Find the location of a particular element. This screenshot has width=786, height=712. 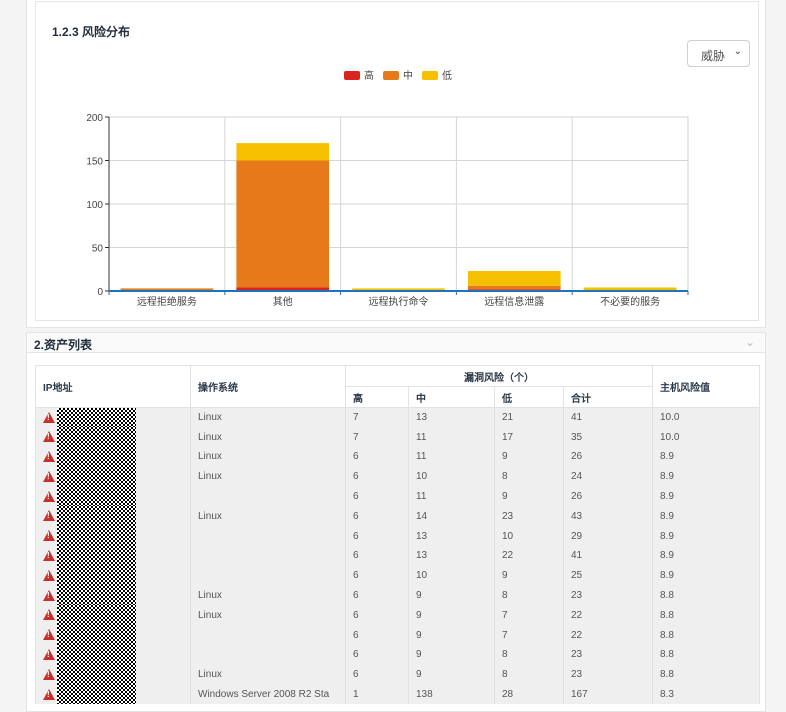

cell-total: 26 is located at coordinates (608, 457).